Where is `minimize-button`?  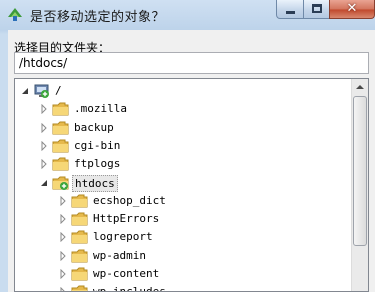 minimize-button is located at coordinates (290, 9).